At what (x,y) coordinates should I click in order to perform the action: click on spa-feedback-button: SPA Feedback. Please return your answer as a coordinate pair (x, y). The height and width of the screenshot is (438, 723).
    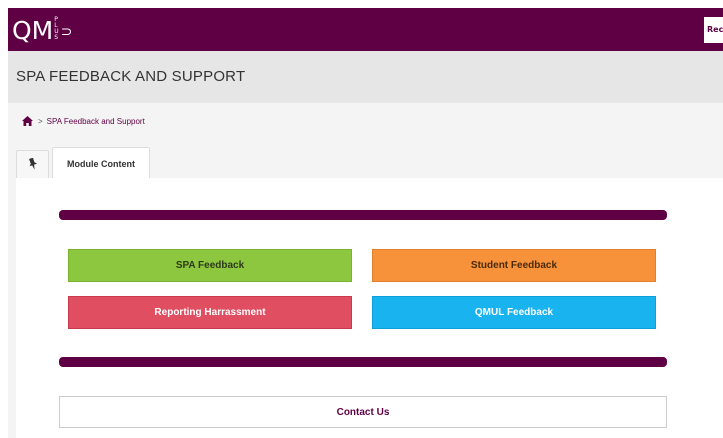
    Looking at the image, I should click on (210, 265).